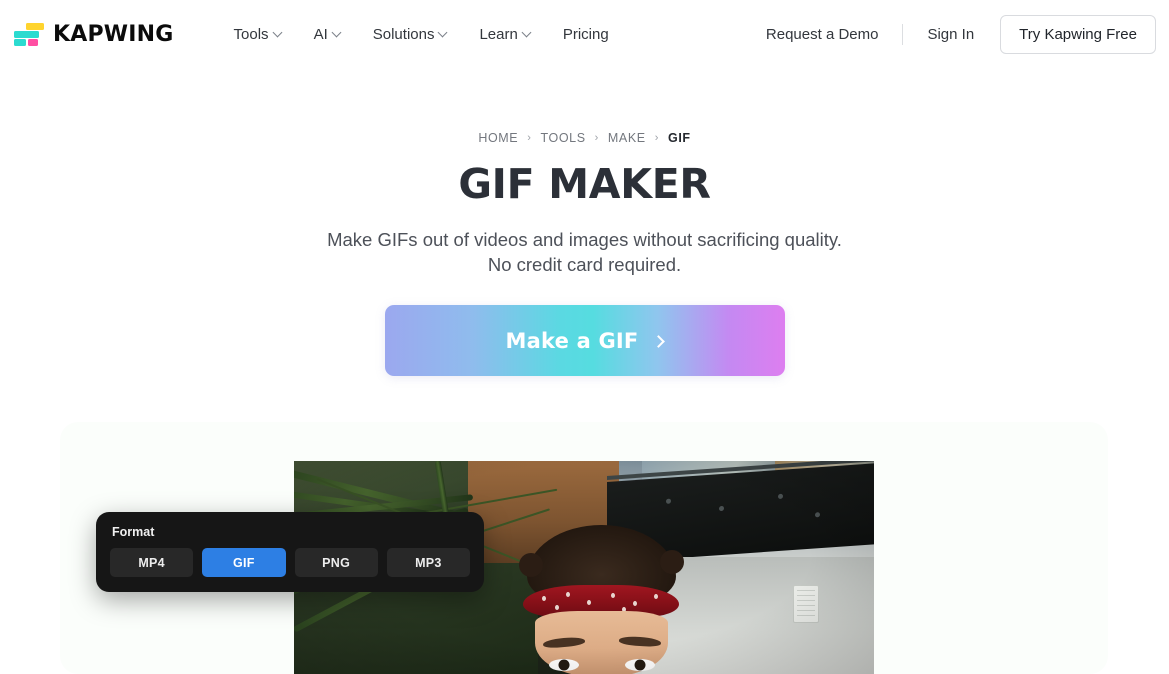  What do you see at coordinates (822, 34) in the screenshot?
I see `request-demo-link: Request a Demo` at bounding box center [822, 34].